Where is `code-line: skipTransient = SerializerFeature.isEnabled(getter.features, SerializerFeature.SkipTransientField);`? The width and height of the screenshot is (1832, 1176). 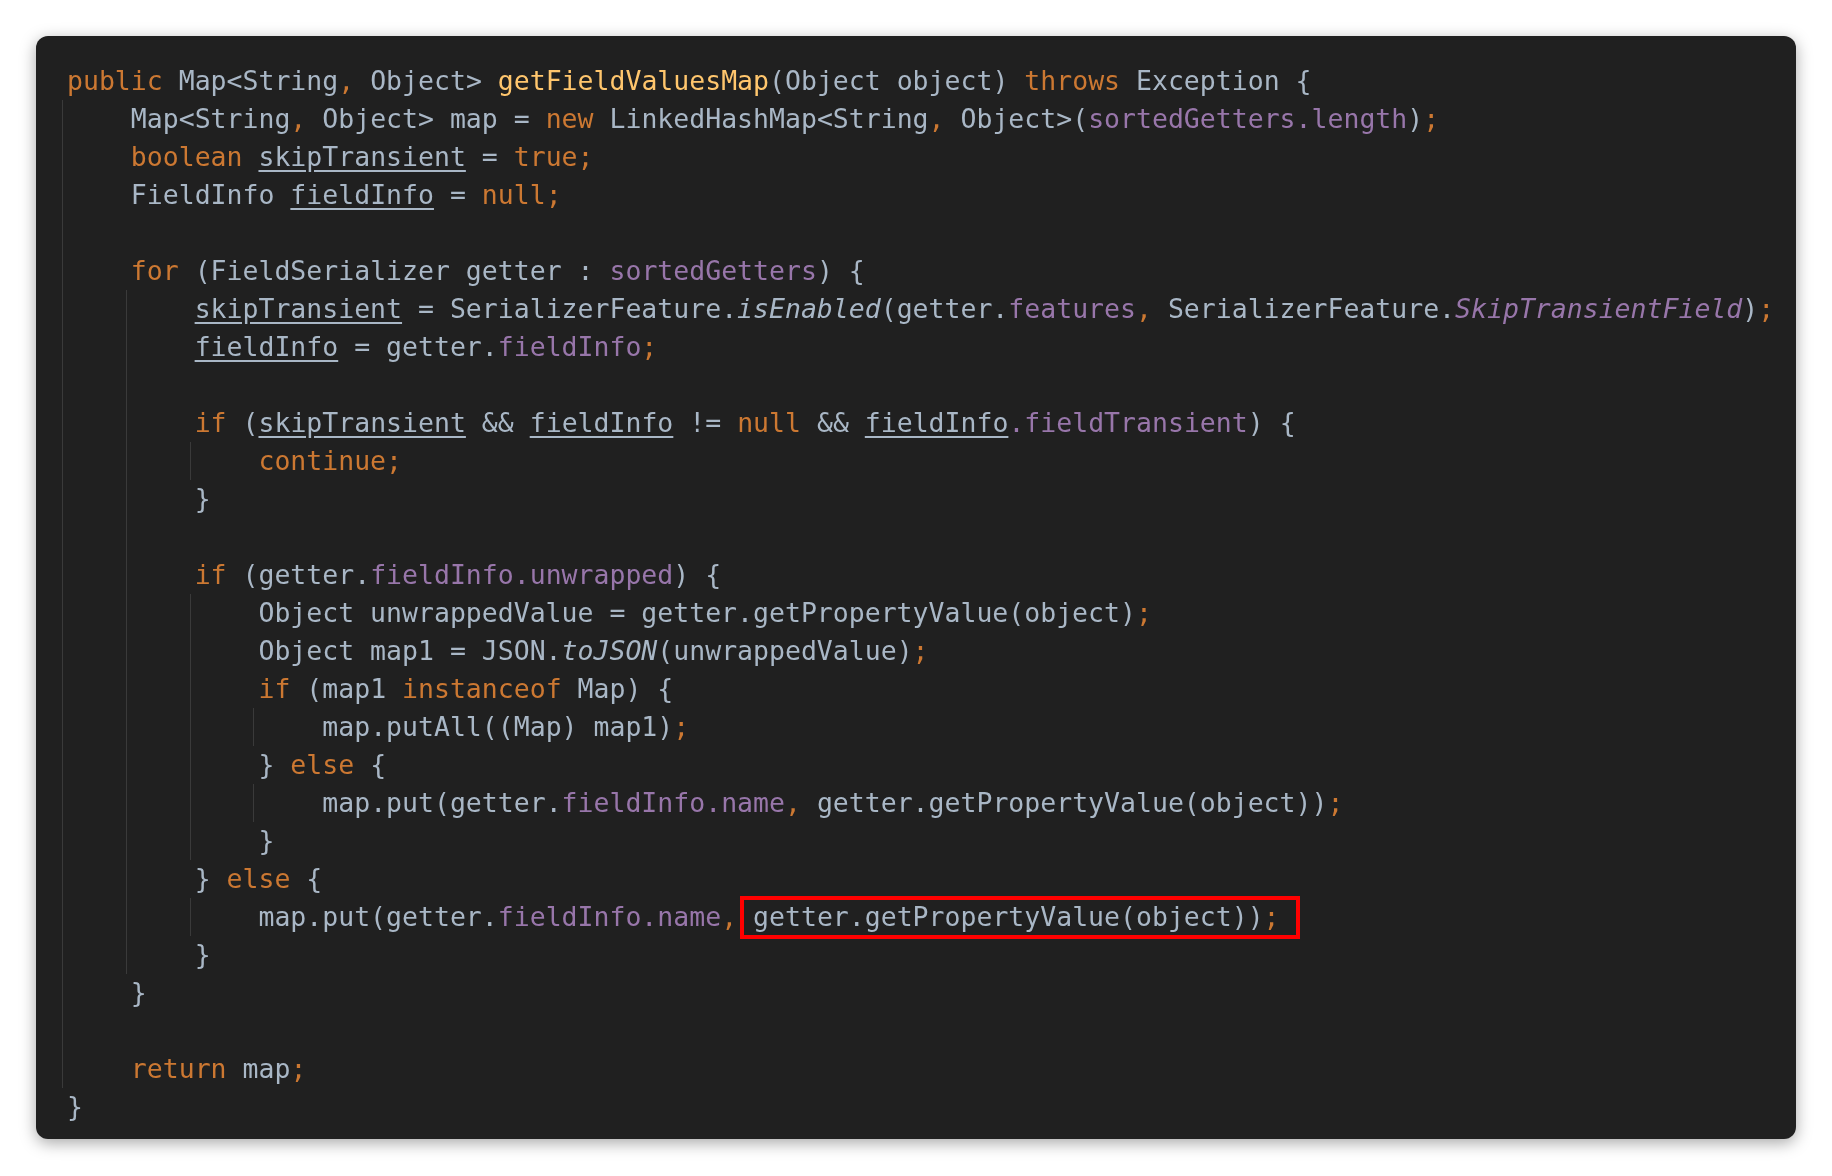 code-line: skipTransient = SerializerFeature.isEnabled(getter.features, SerializerFeature.SkipTransientField); is located at coordinates (984, 309).